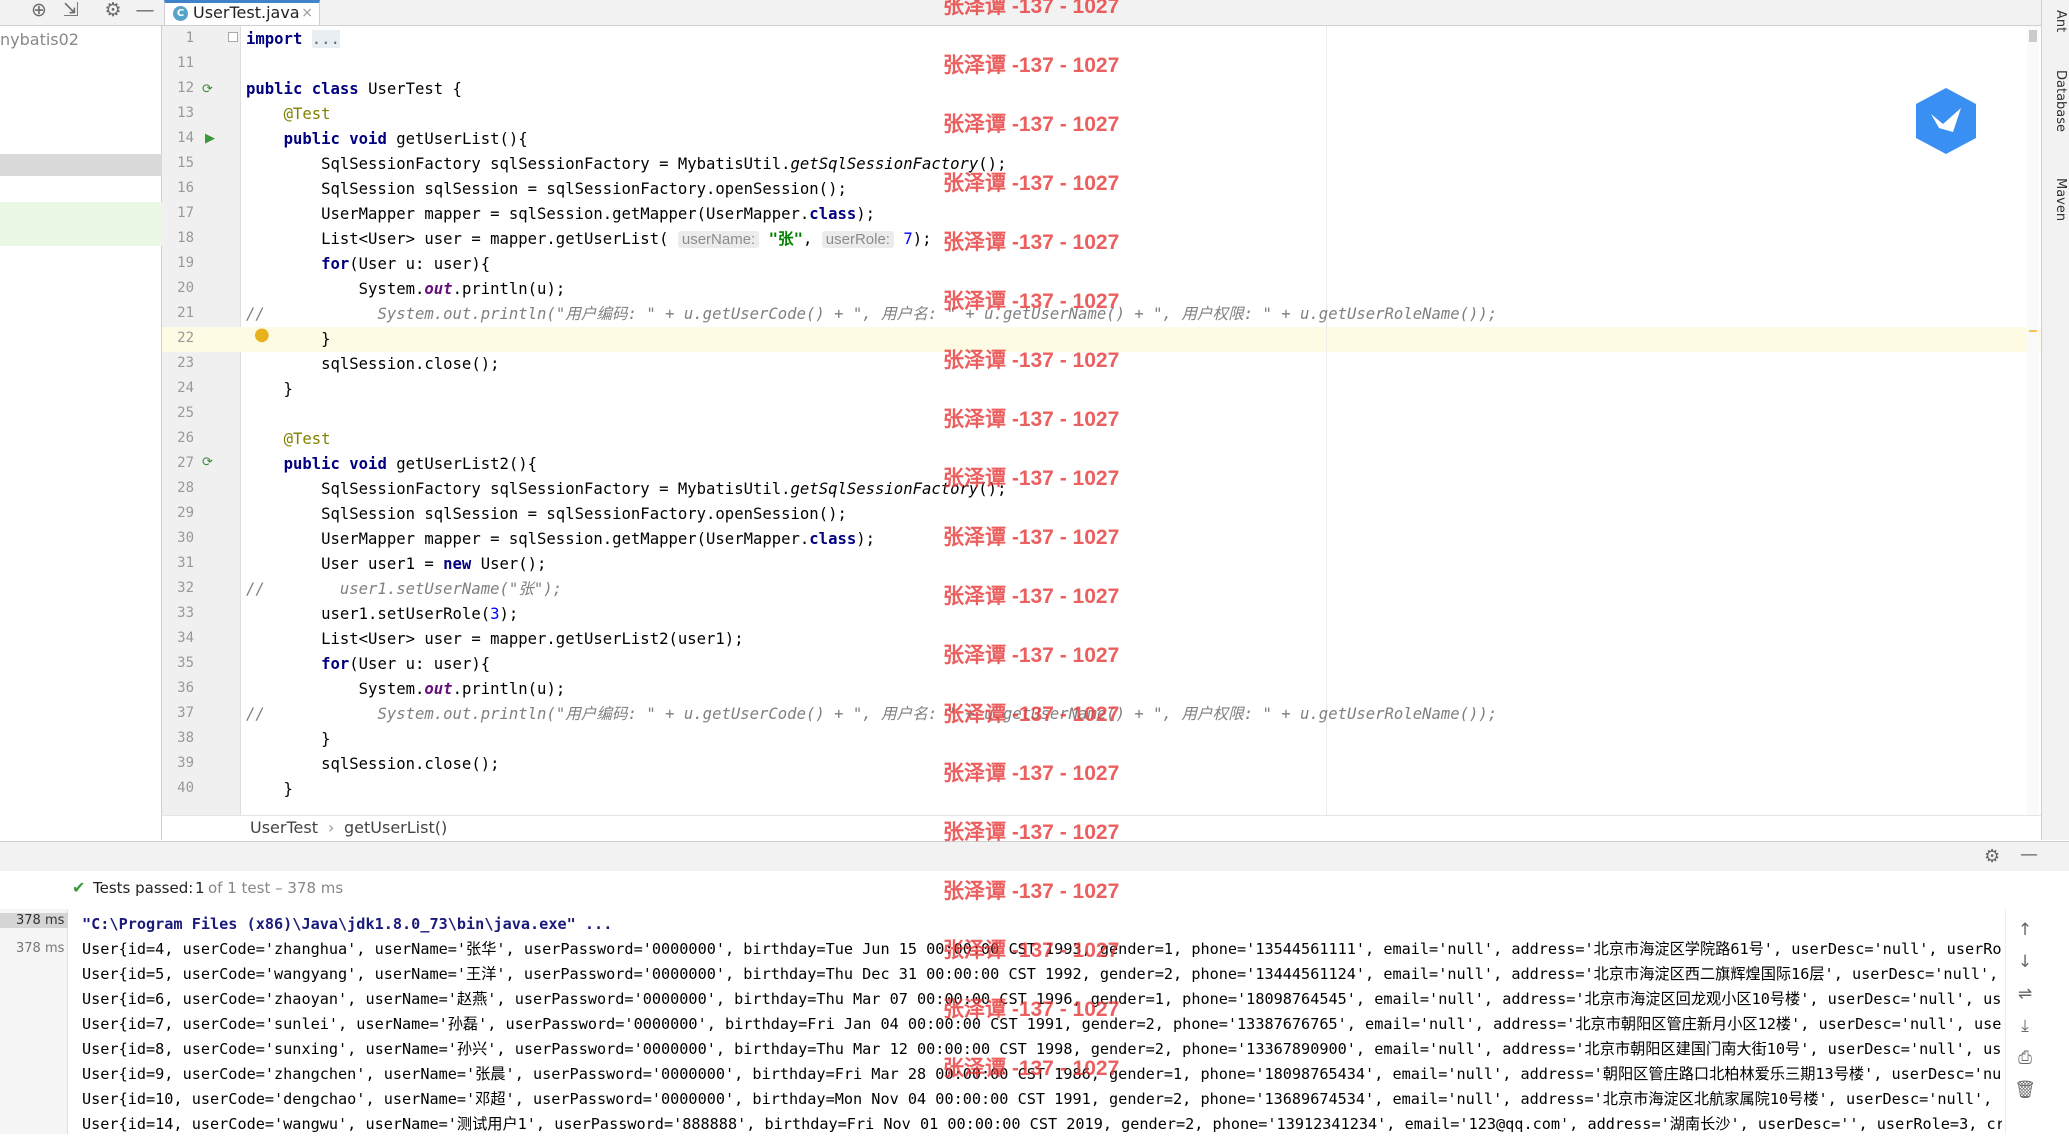 This screenshot has height=1137, width=2069. I want to click on tool-ant: Ant, so click(2056, 21).